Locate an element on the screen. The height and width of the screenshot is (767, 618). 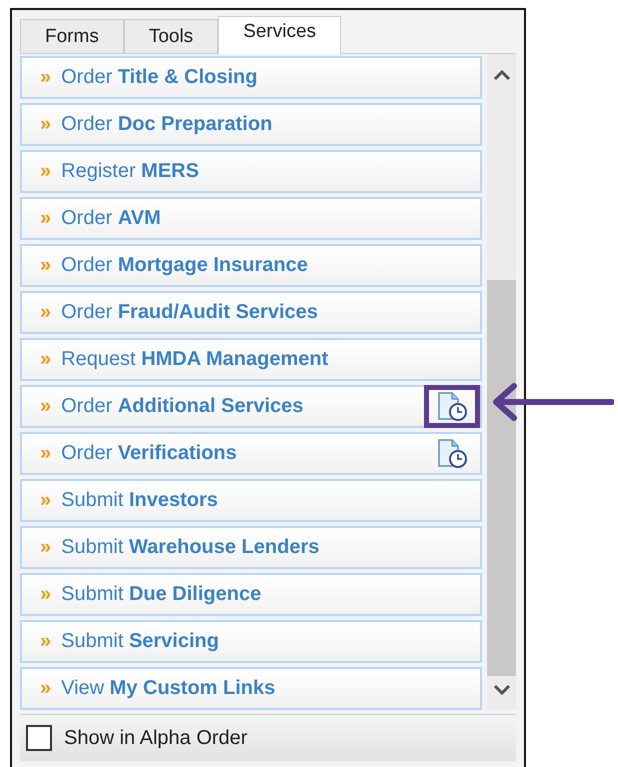
service-link: » Order Title & Closing is located at coordinates (251, 77).